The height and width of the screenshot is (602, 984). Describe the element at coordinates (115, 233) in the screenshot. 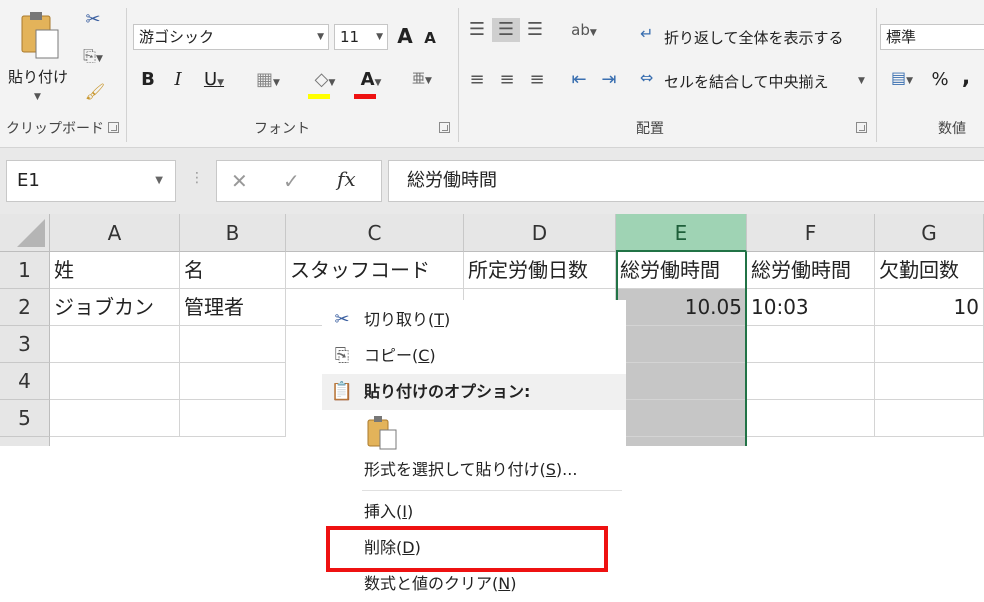

I see `column-header-a: A` at that location.